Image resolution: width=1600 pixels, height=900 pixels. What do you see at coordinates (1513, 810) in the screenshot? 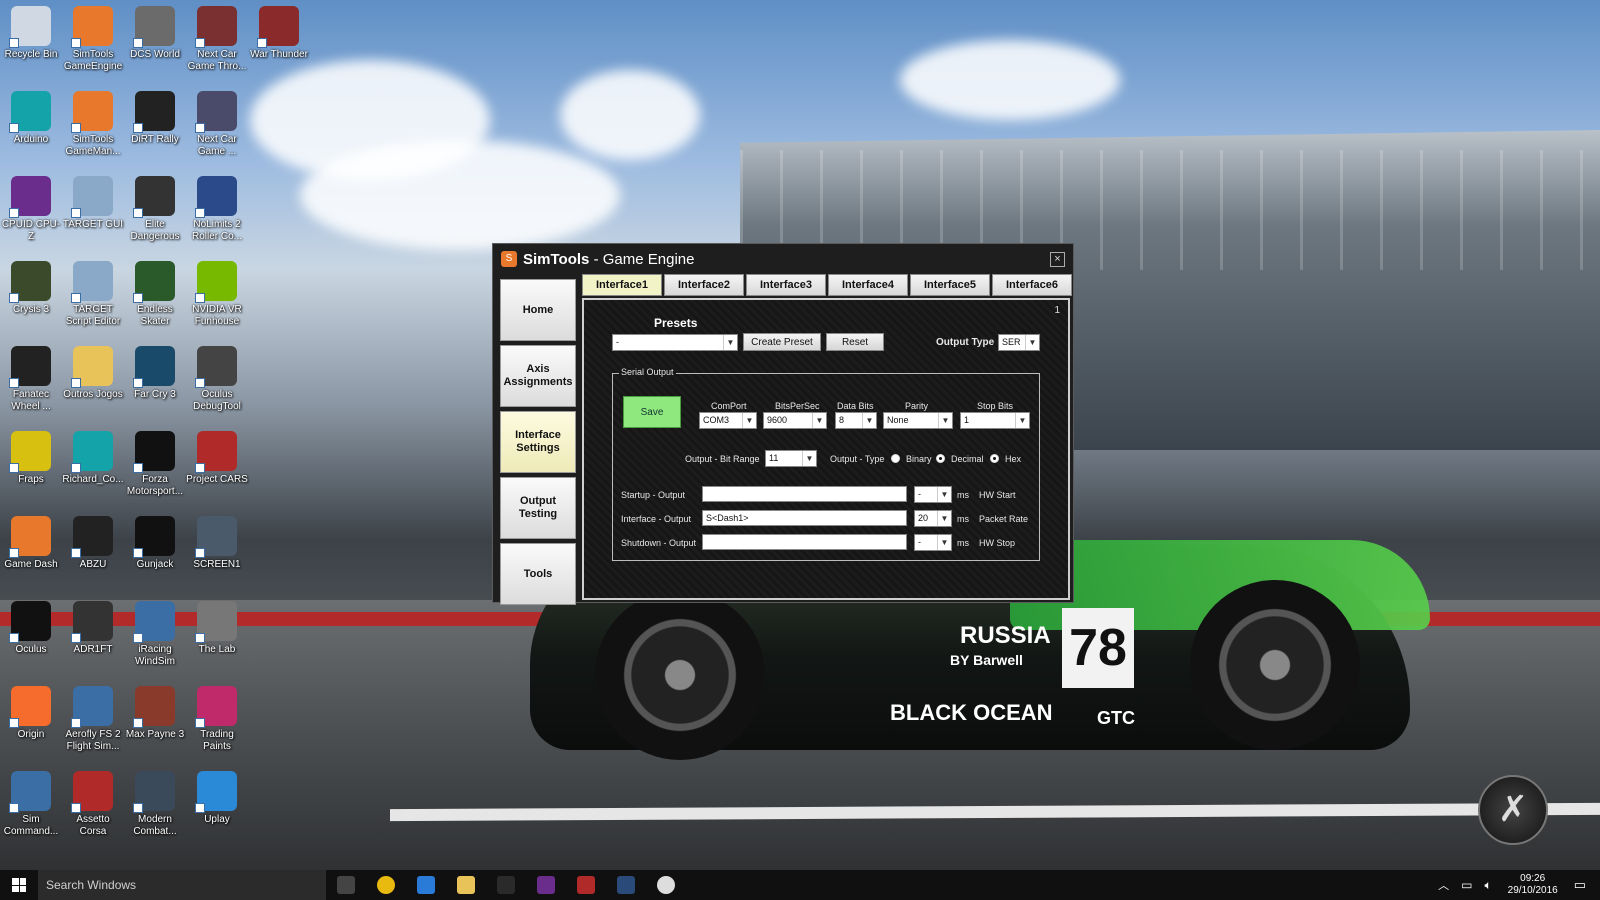
I see `xbox-overlay-icon: ✗` at bounding box center [1513, 810].